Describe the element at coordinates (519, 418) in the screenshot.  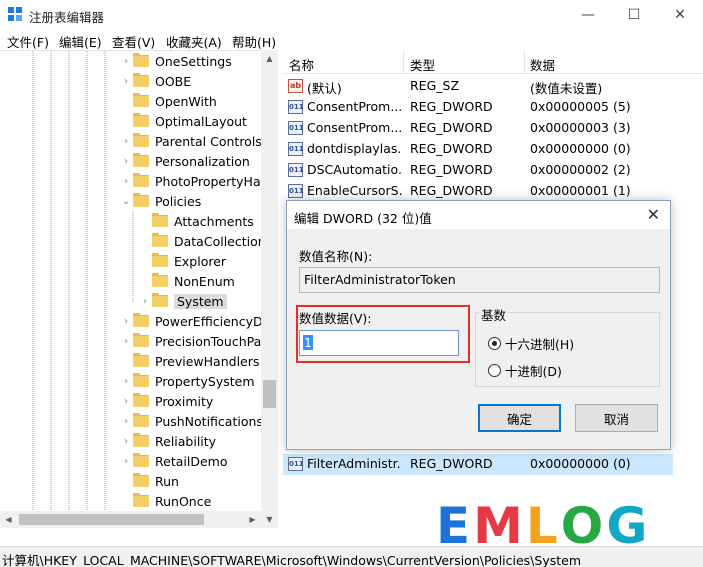
I see `ok-button: 确定` at that location.